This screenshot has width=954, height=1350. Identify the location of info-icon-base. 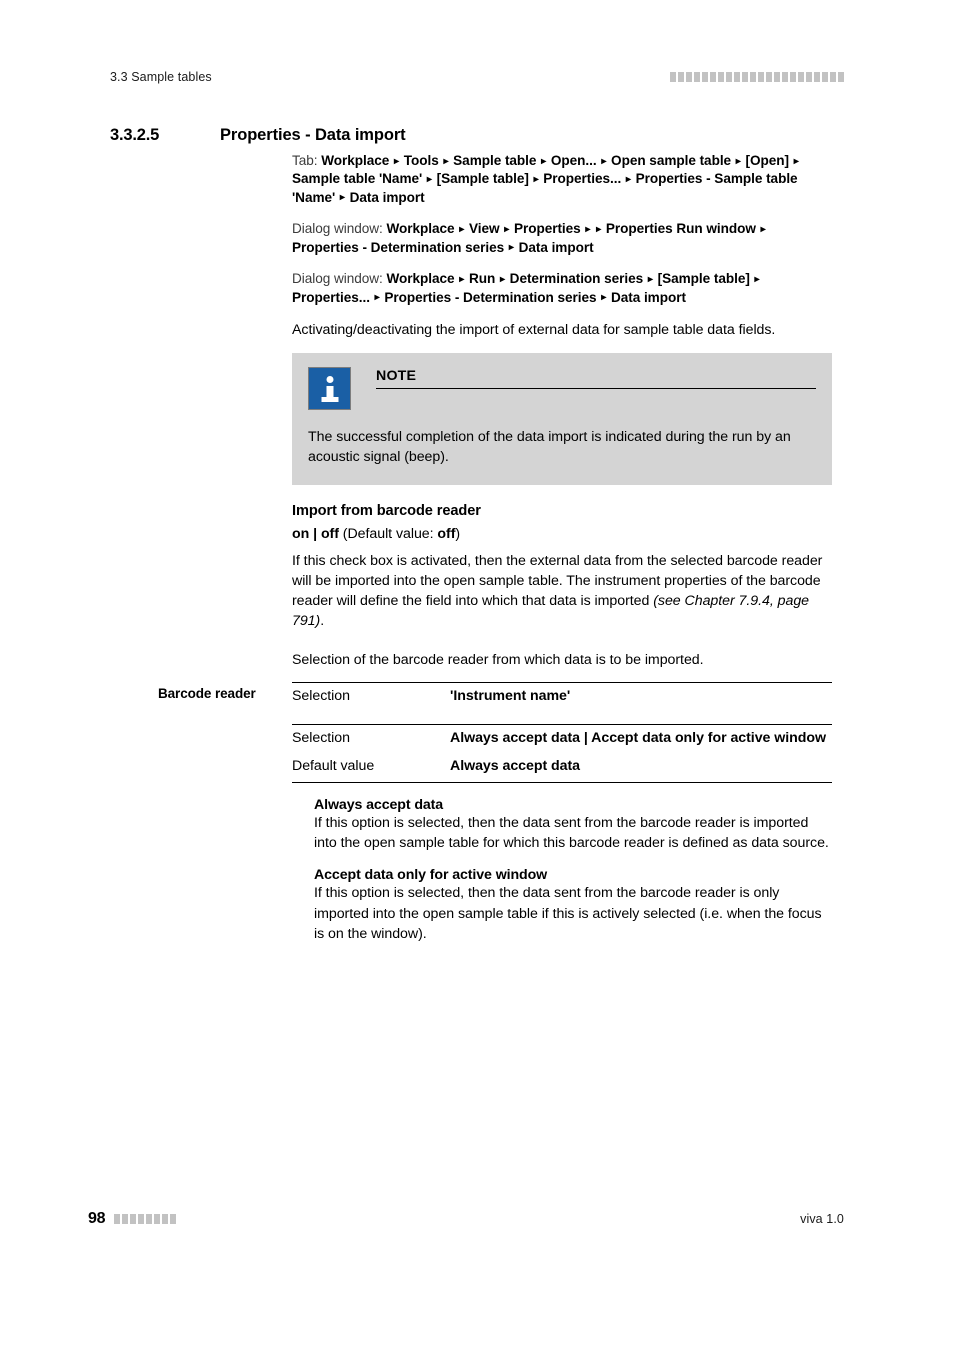
(329, 399).